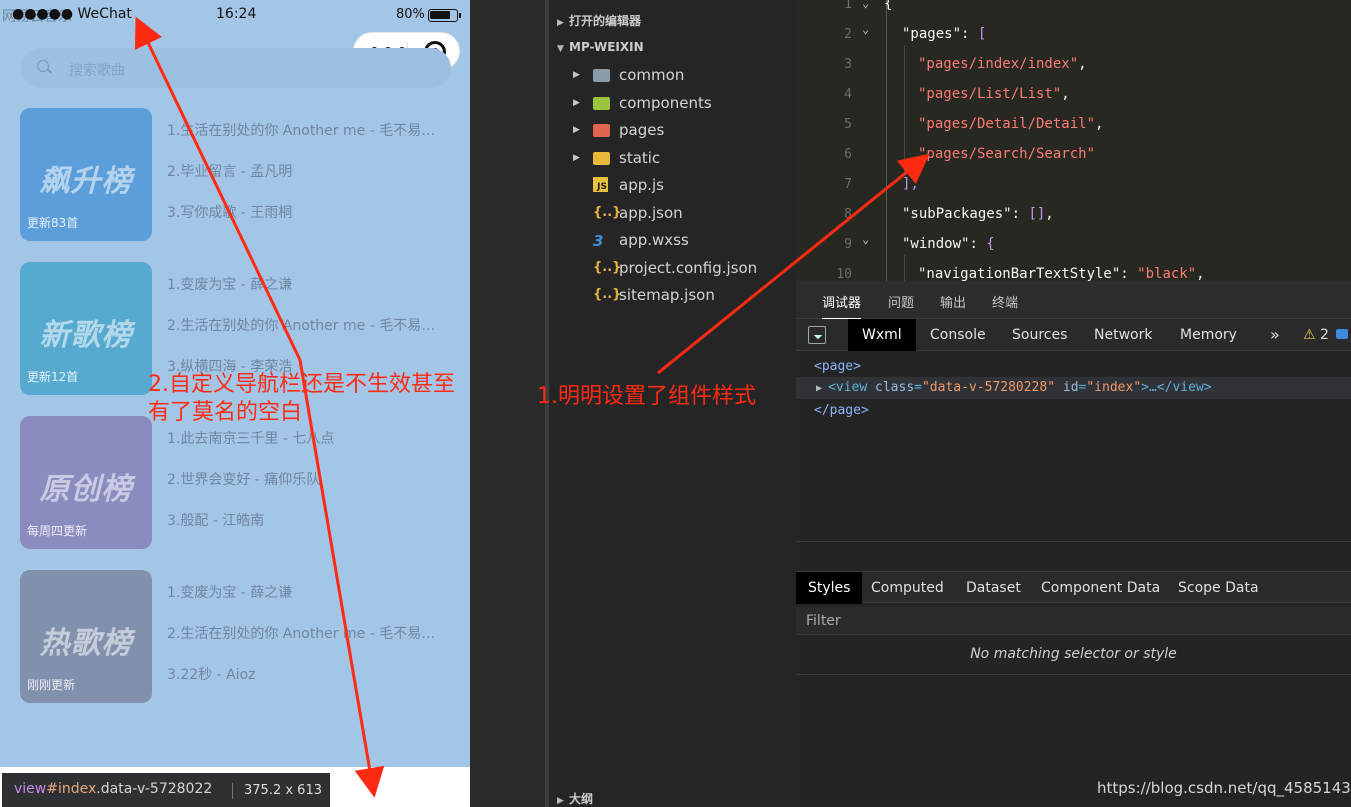  What do you see at coordinates (603, 185) in the screenshot?
I see `js-file-icon: JS` at bounding box center [603, 185].